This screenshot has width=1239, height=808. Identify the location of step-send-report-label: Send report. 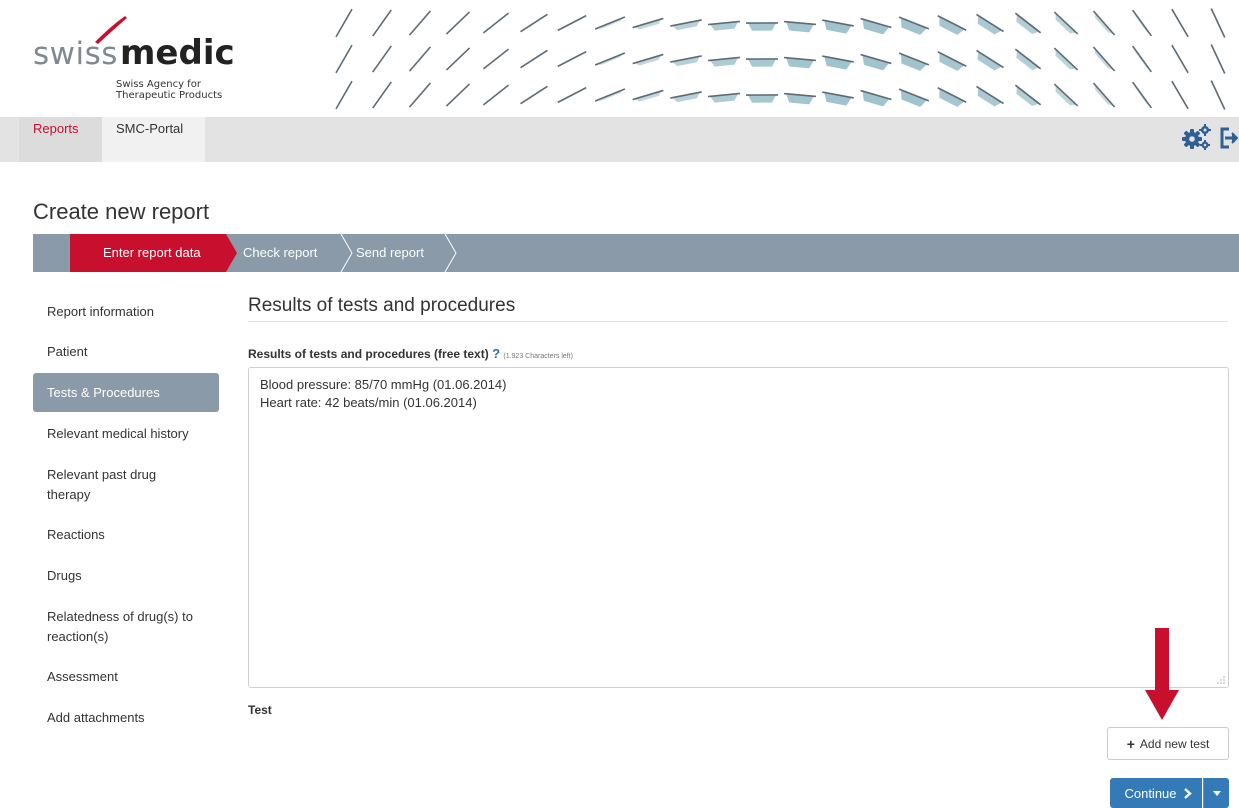
(390, 252).